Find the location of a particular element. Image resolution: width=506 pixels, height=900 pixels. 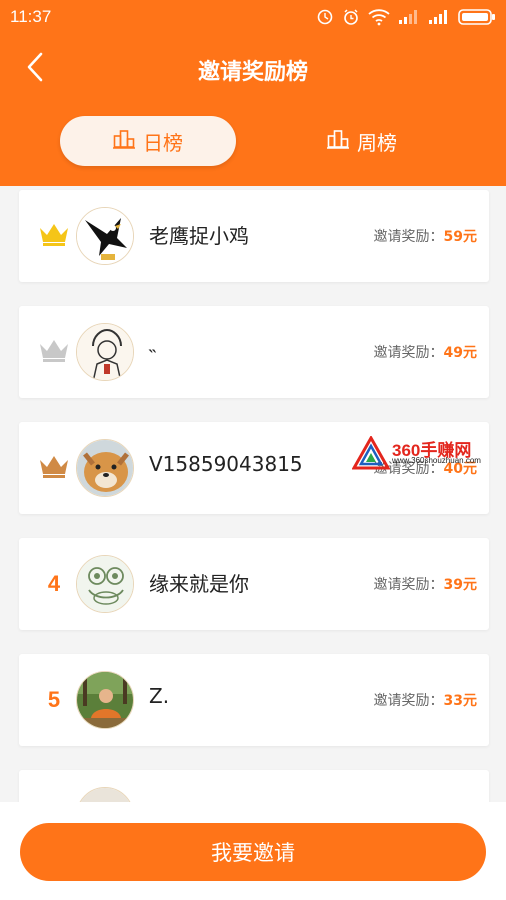

crown-bronze-icon is located at coordinates (54, 468).